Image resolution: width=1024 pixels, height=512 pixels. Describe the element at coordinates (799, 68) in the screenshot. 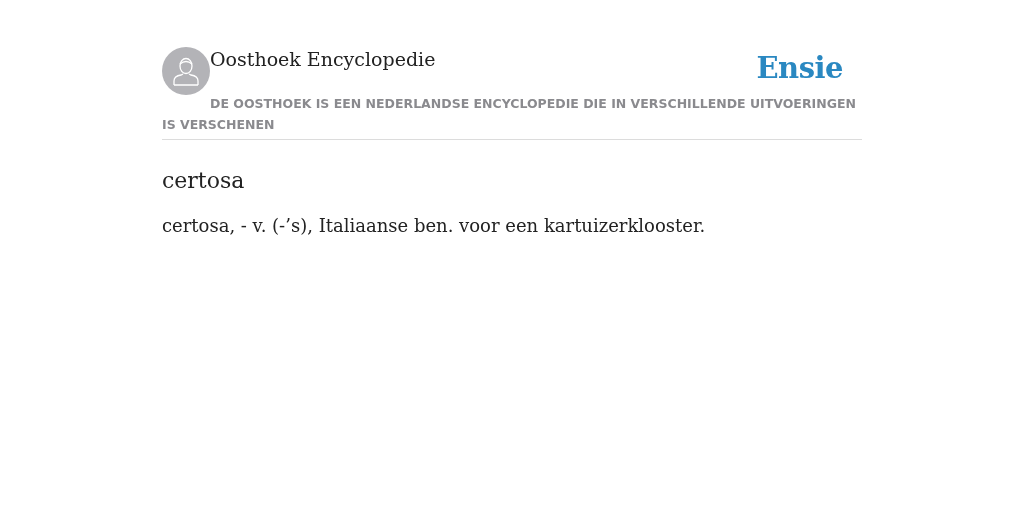

I see `logo: Ensie` at that location.